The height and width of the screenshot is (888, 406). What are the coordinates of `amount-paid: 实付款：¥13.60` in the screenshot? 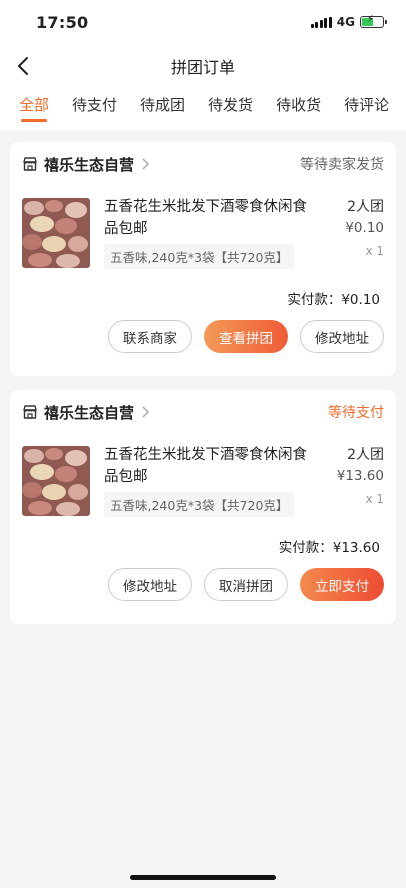 It's located at (329, 548).